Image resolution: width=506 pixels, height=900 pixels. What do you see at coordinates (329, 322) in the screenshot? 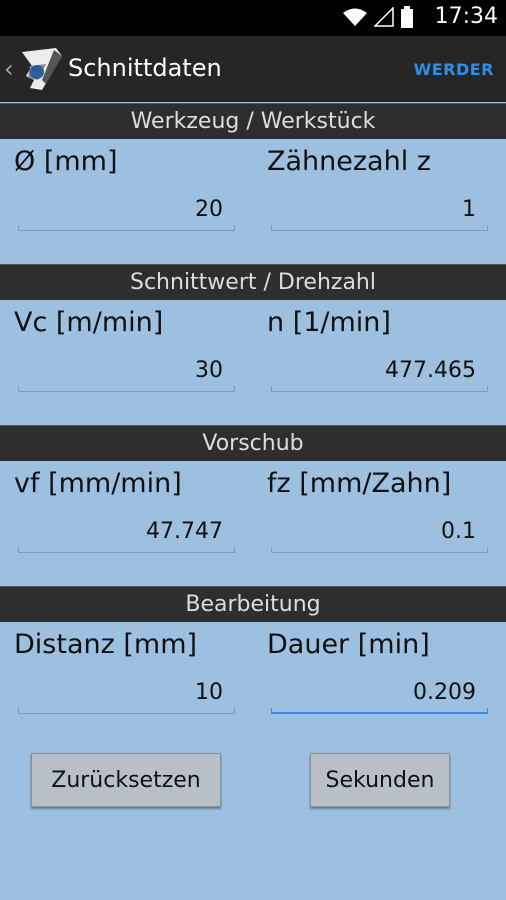
I see `label-drehzahl: n [1/min]` at bounding box center [329, 322].